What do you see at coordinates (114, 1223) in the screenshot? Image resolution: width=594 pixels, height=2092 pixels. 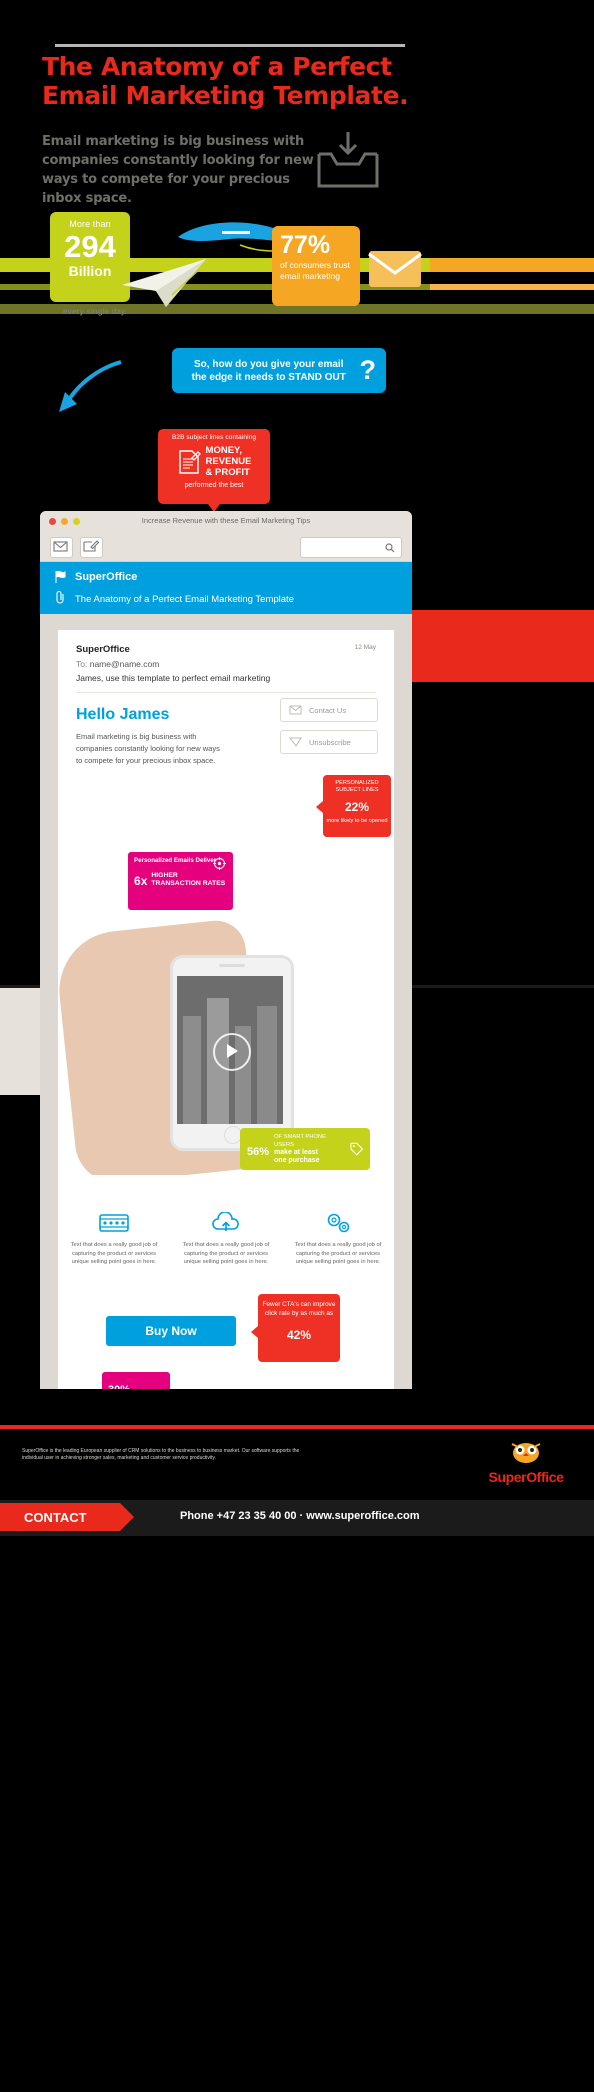 I see `film-icon` at bounding box center [114, 1223].